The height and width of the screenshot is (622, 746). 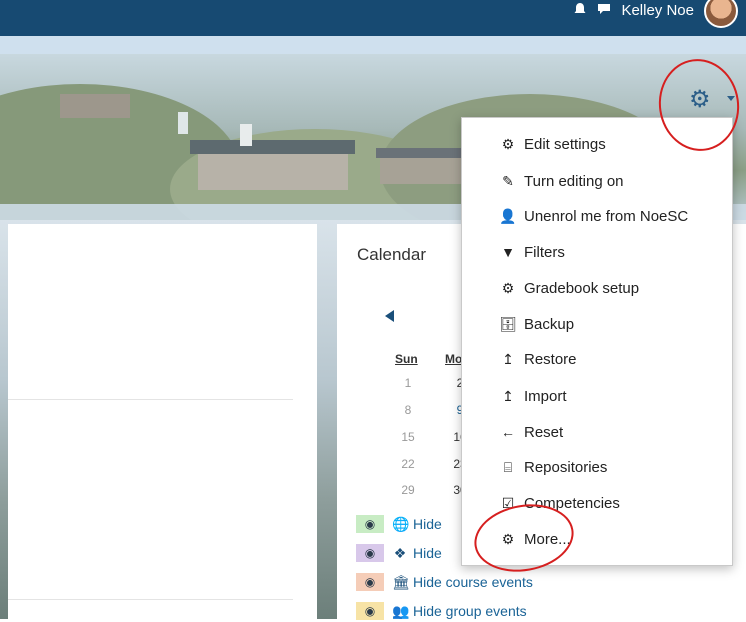 I want to click on menu-item-label: Backup, so click(x=549, y=324).